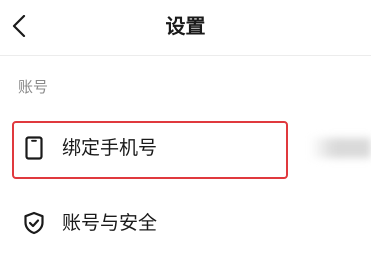 Image resolution: width=371 pixels, height=264 pixels. What do you see at coordinates (110, 148) in the screenshot?
I see `settings-row-label: 绑定手机号` at bounding box center [110, 148].